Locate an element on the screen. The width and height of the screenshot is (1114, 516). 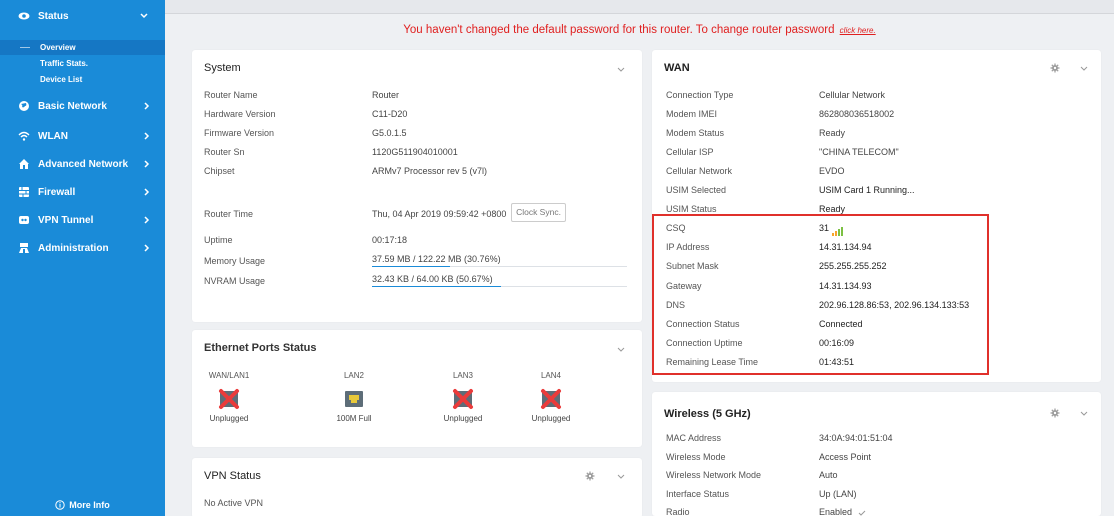
wireless-value: Up (LAN) is located at coordinates (838, 493).